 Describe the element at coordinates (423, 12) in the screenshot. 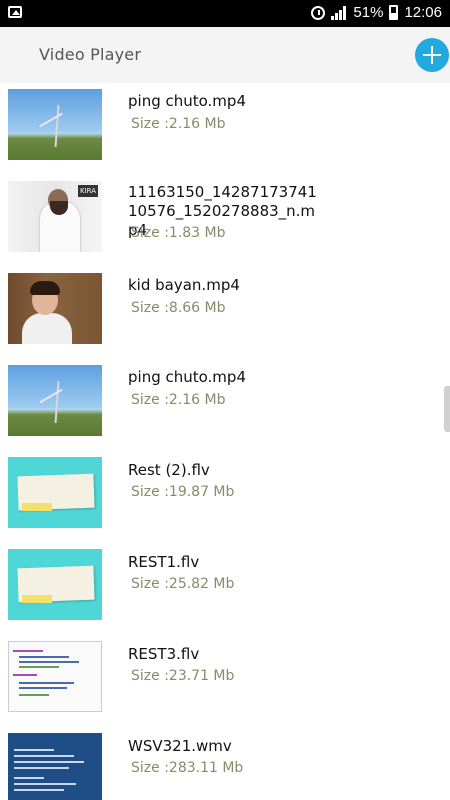

I see `clock: 12:06` at that location.